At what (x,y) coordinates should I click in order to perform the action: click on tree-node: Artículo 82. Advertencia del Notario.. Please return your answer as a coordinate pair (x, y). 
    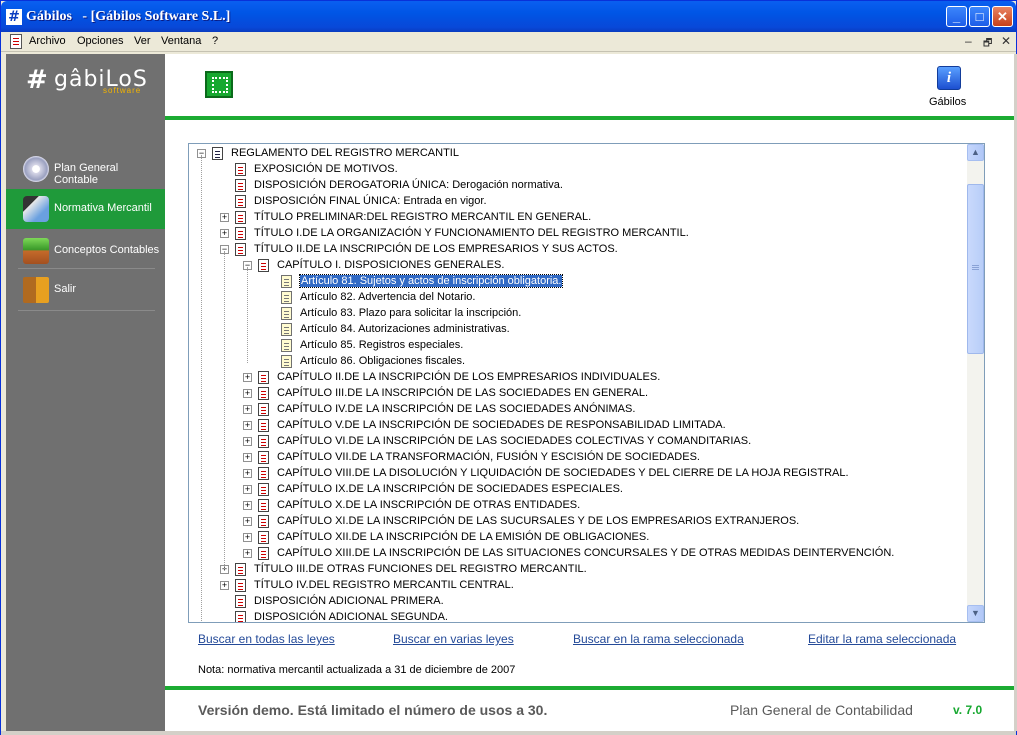
    Looking at the image, I should click on (378, 297).